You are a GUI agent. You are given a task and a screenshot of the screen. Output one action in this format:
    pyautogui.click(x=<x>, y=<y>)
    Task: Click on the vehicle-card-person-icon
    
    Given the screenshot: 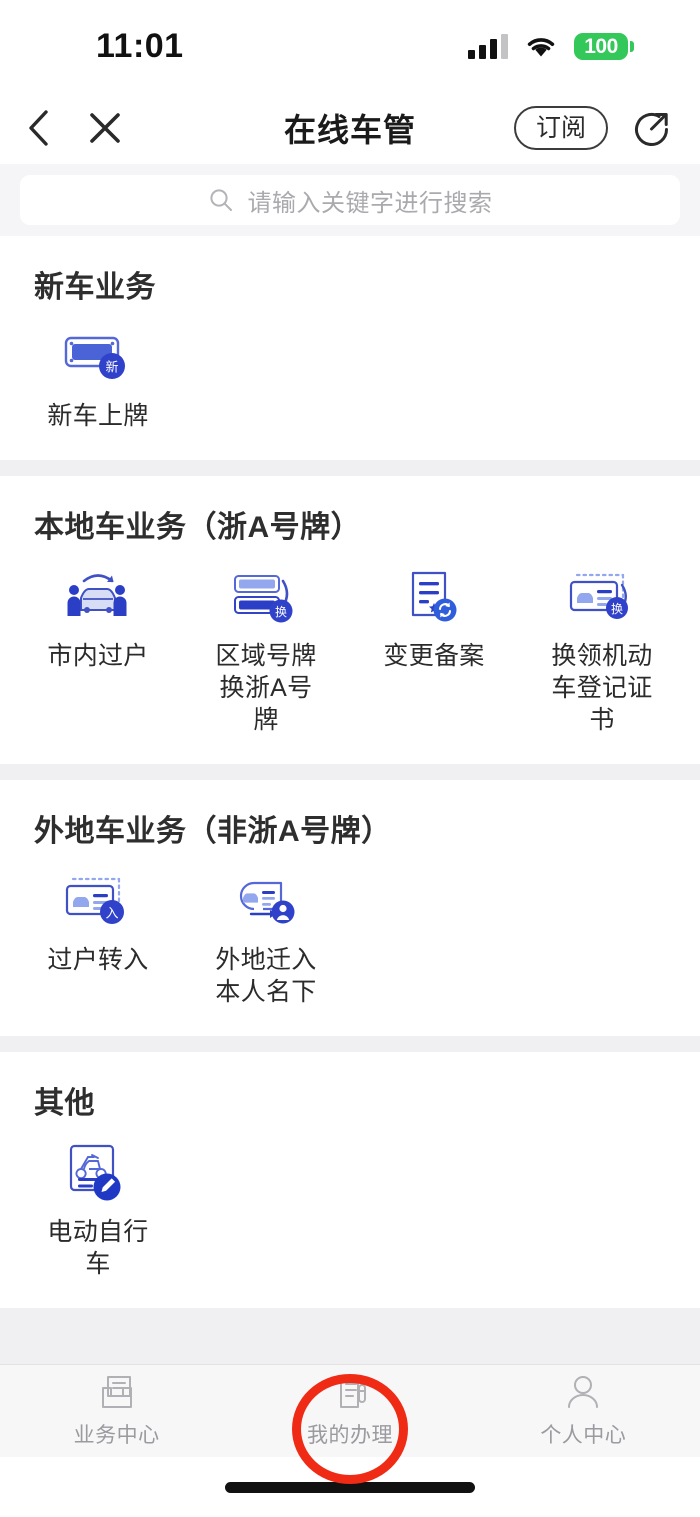 What is the action you would take?
    pyautogui.click(x=266, y=903)
    